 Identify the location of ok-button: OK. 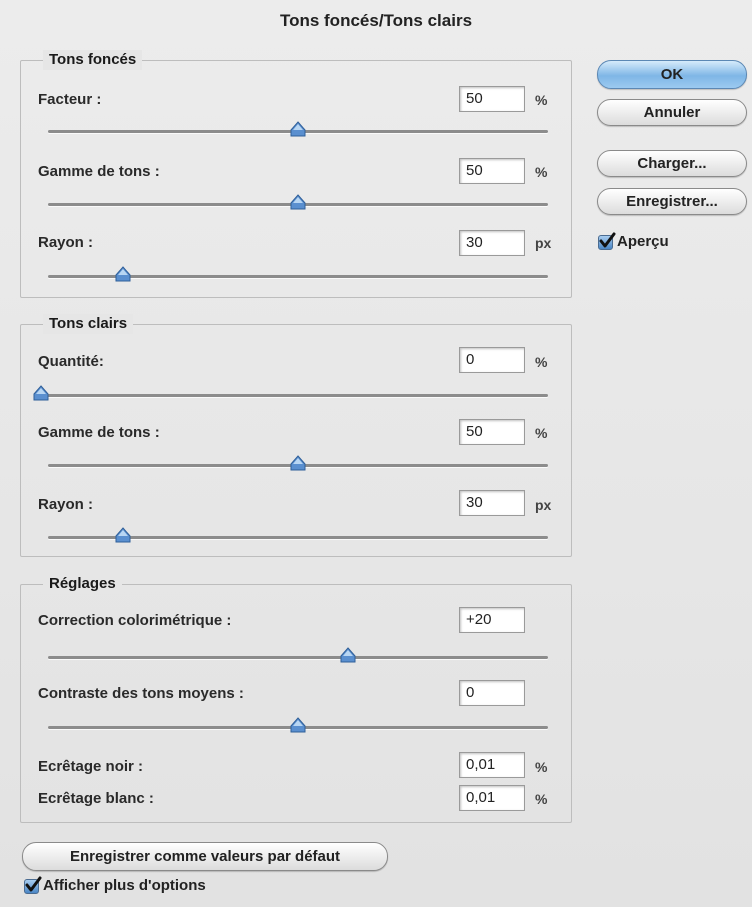
(672, 74).